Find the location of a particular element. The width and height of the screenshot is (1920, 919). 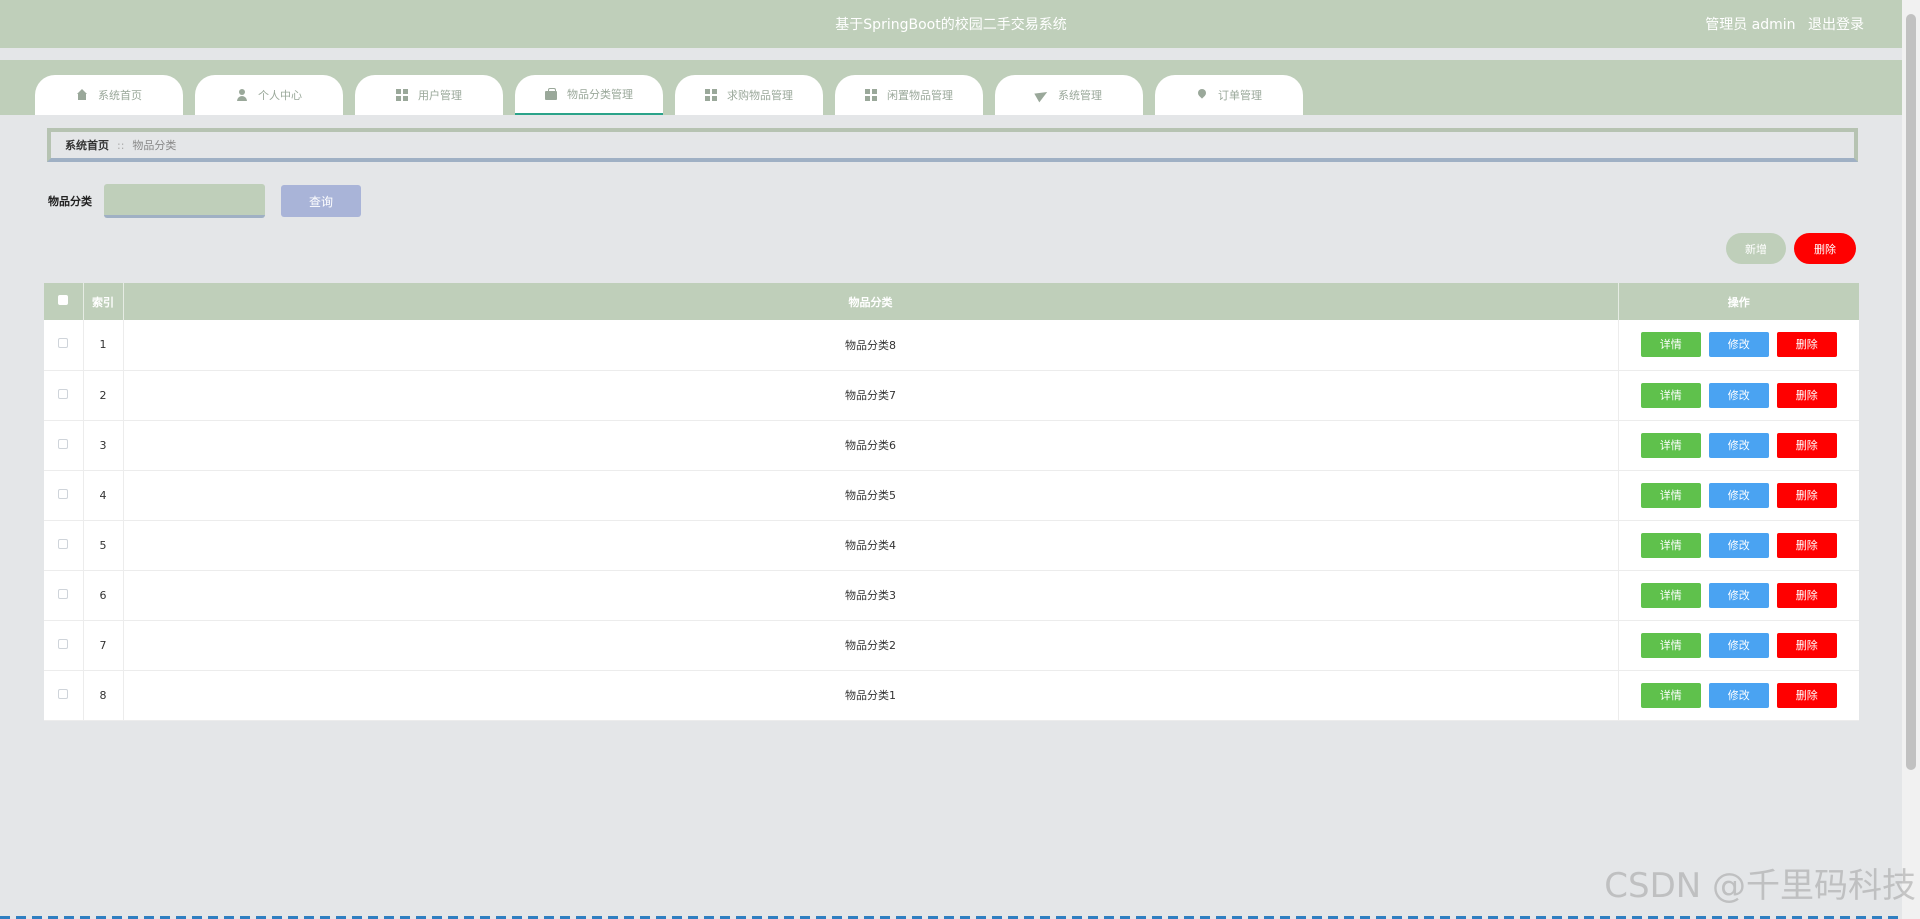

system-title: 基于SpringBoot的校园二手交易系统 is located at coordinates (951, 25).